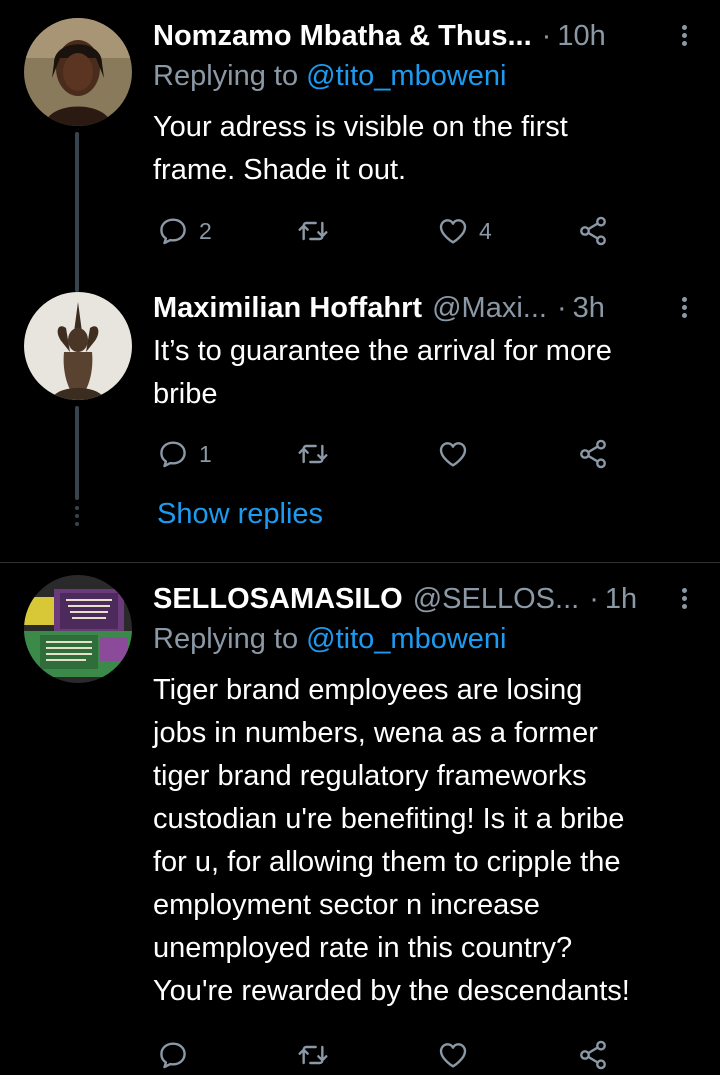  I want to click on tweet-text-line: for u, for allowing them to cripple the, so click(387, 862).